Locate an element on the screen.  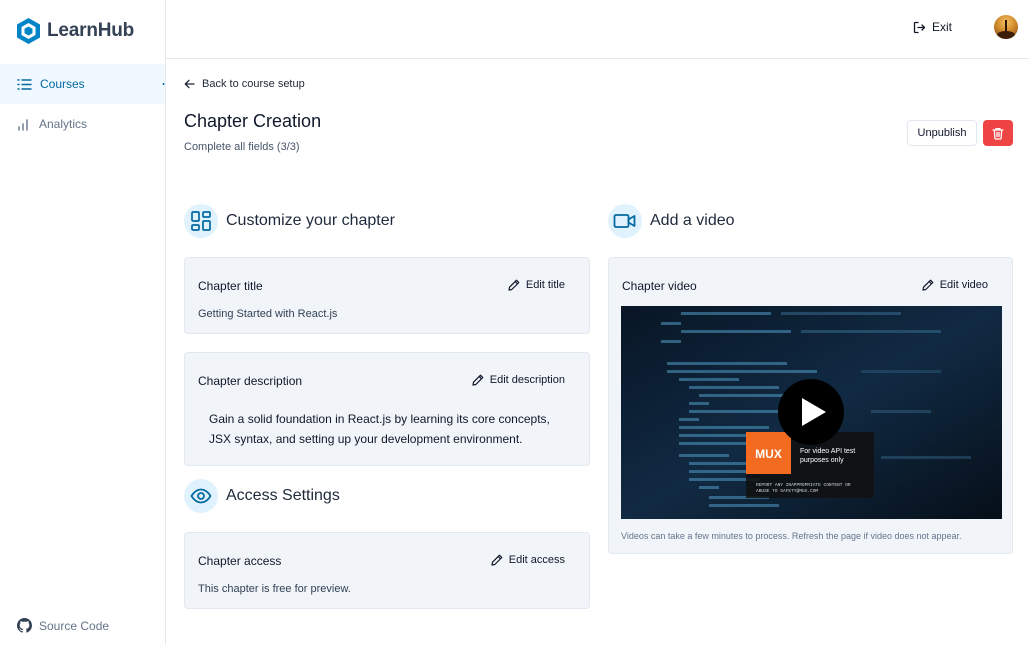
svg-text:REPORT ANY INAPPROPRIATE CONTE: REPORT ANY INAPPROPRIATE CONTENT OR is located at coordinates (803, 485).